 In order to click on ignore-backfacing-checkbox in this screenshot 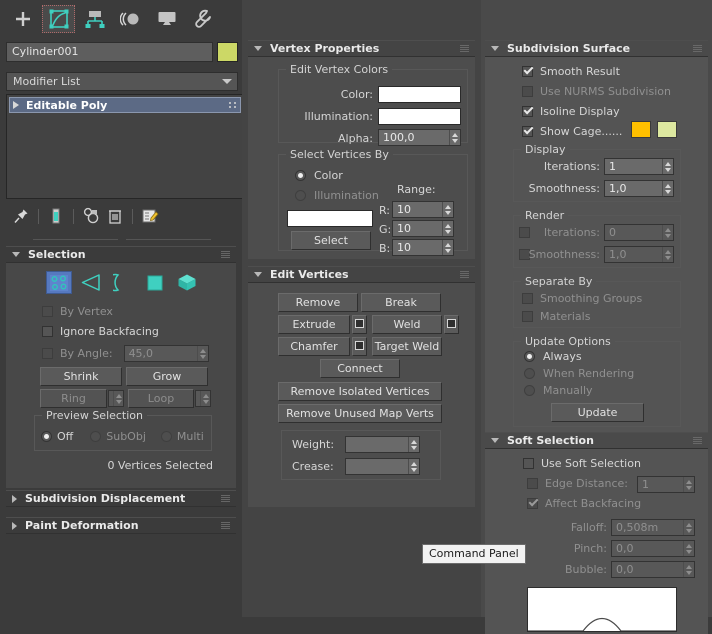, I will do `click(47, 331)`.